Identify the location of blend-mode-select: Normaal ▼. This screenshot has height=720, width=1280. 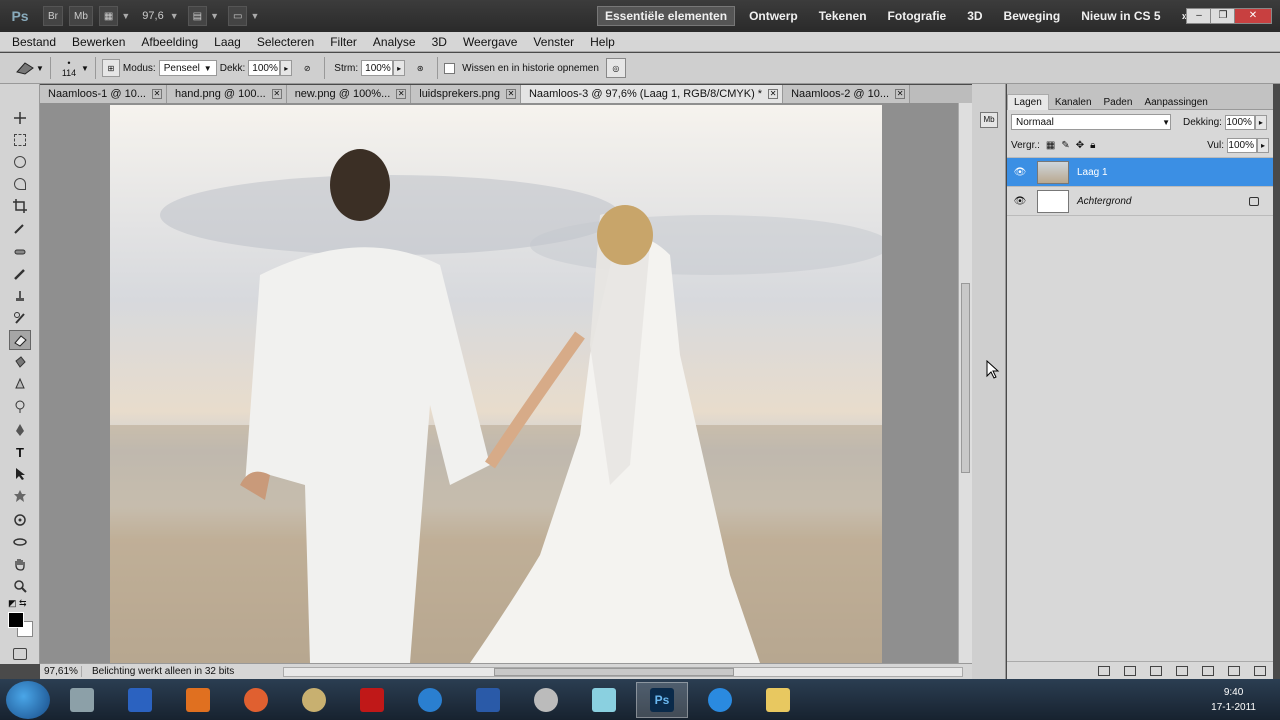
(1091, 122).